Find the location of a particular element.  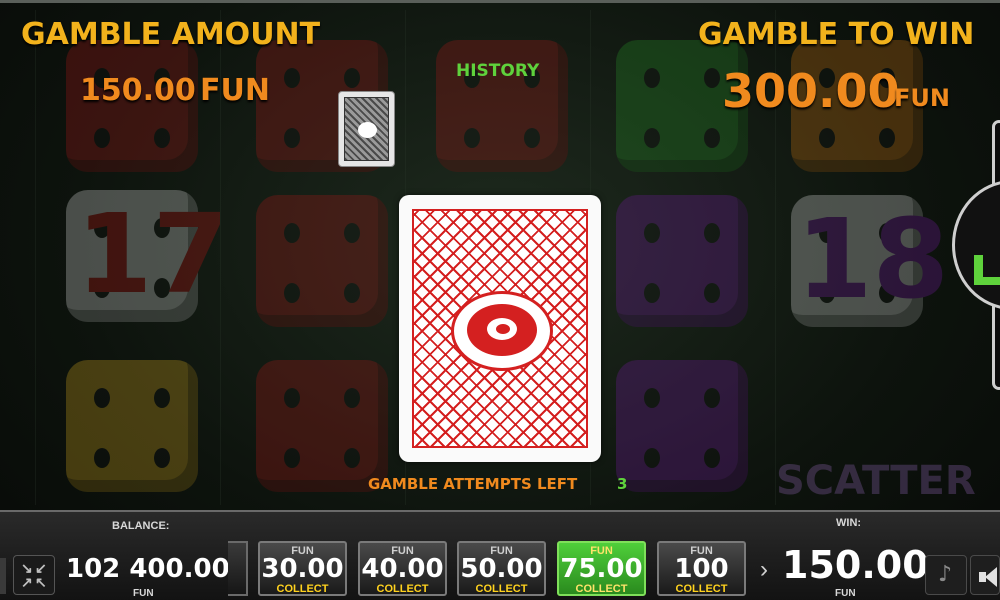

collect-button: FUN 100 COLLECT is located at coordinates (701, 568).